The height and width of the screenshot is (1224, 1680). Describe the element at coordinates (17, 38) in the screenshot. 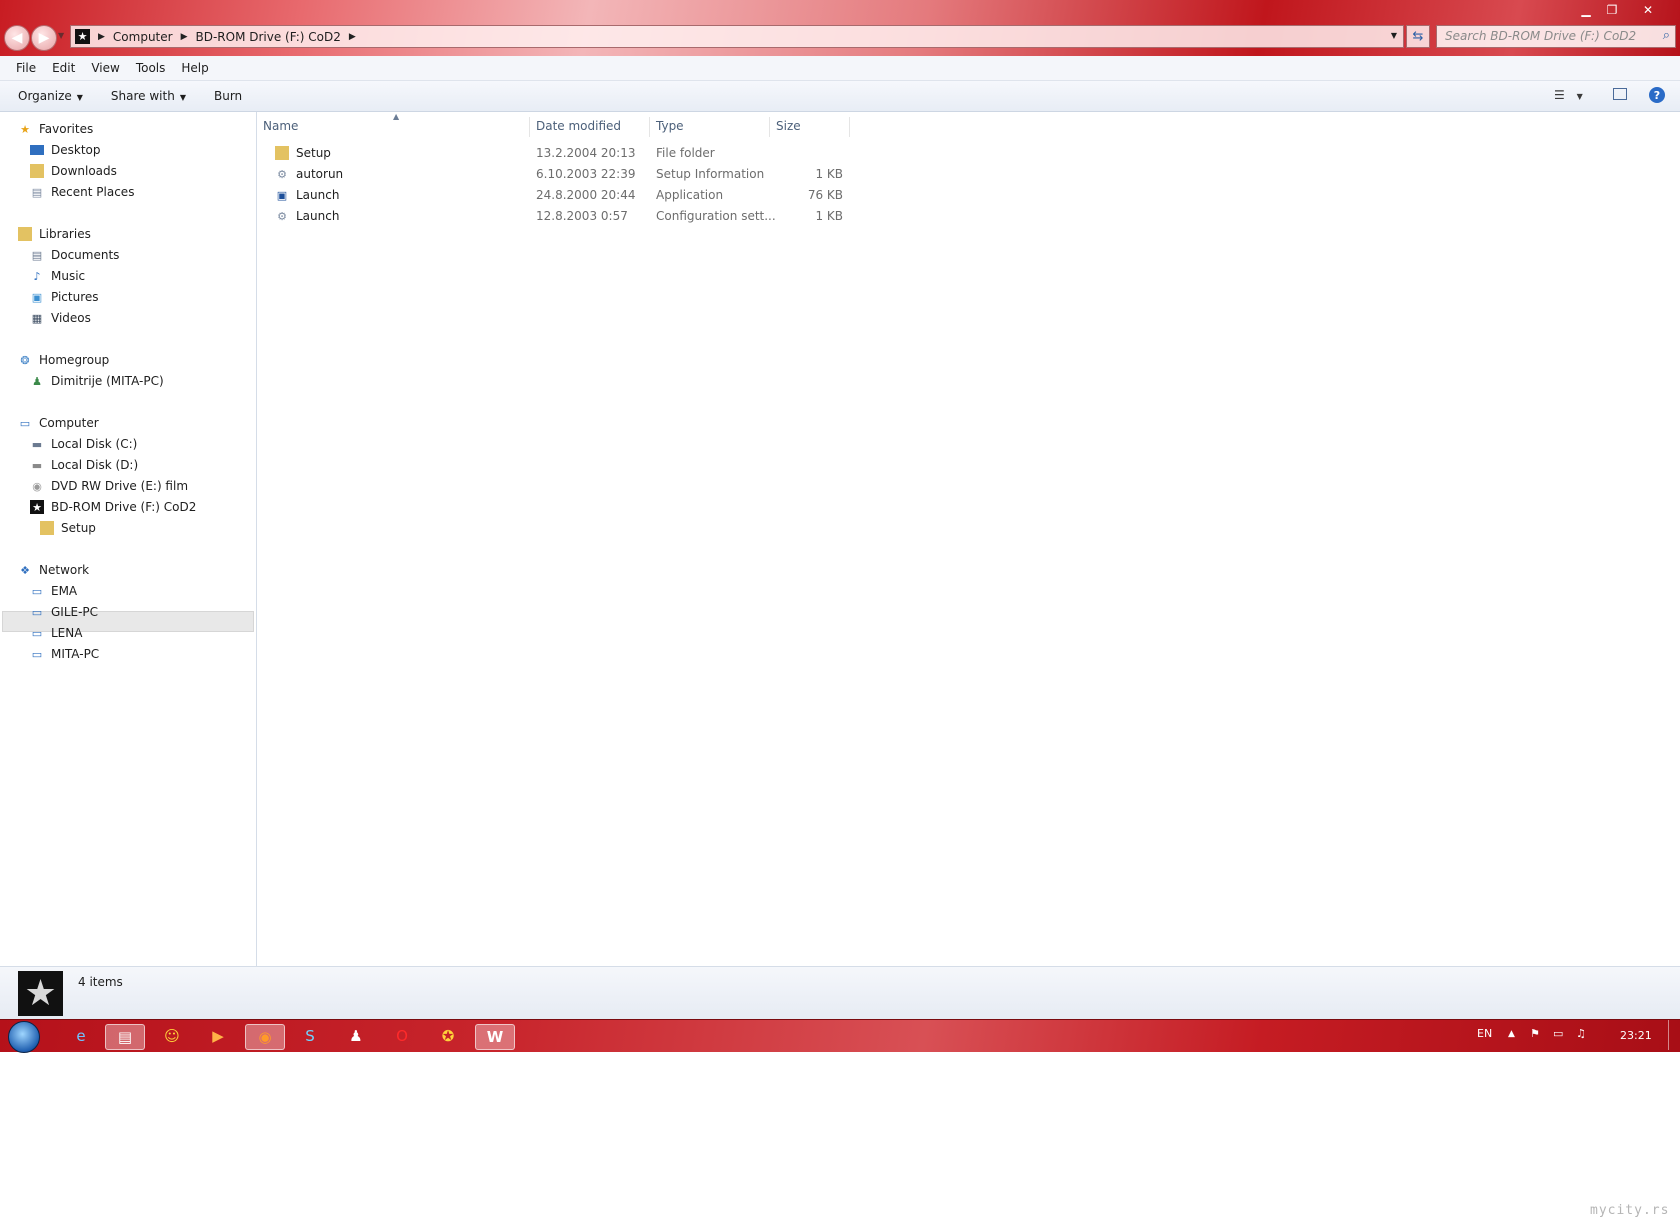

I see `back-button: ◀` at that location.